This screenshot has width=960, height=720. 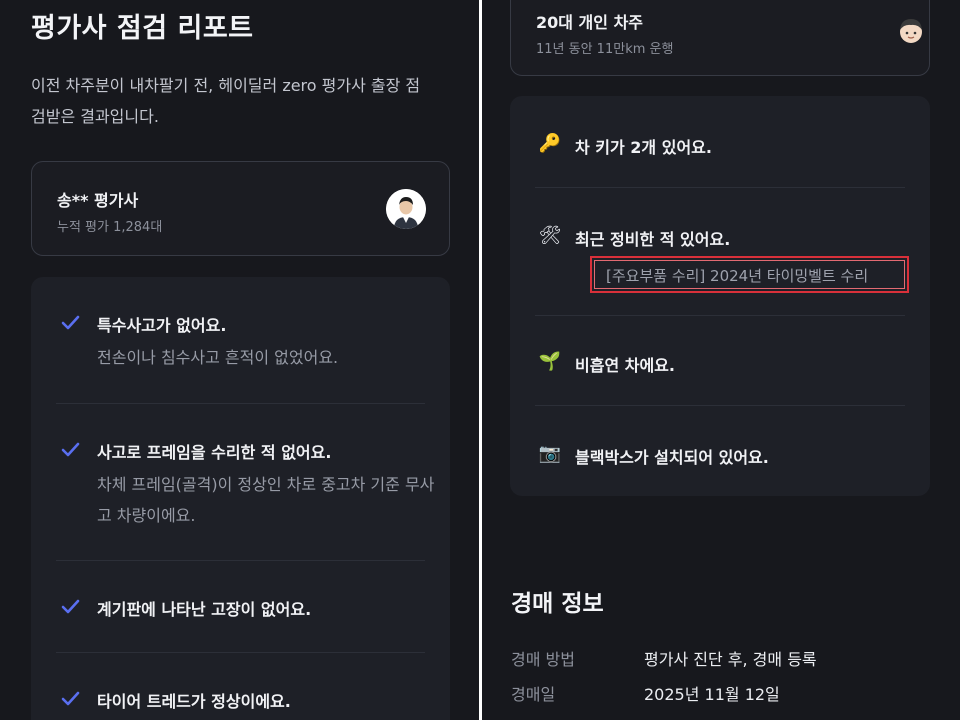 I want to click on feature-title: 차 키가 2개 있어요., so click(x=643, y=147).